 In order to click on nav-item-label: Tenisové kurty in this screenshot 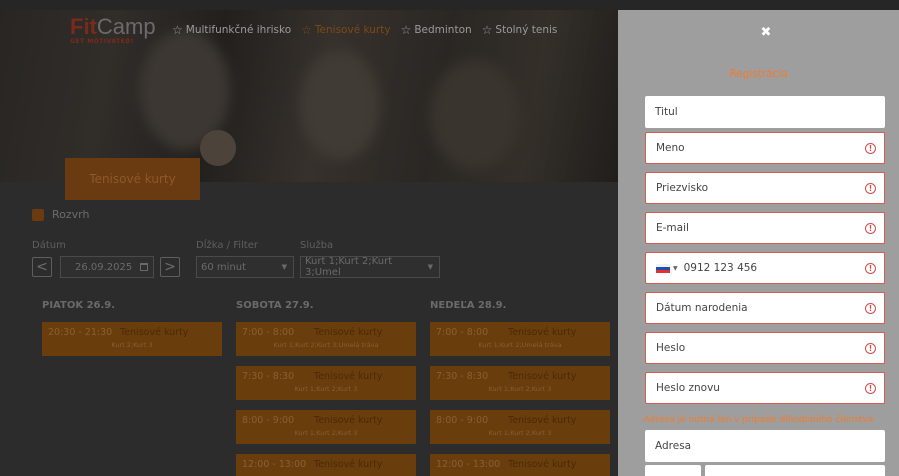, I will do `click(352, 30)`.